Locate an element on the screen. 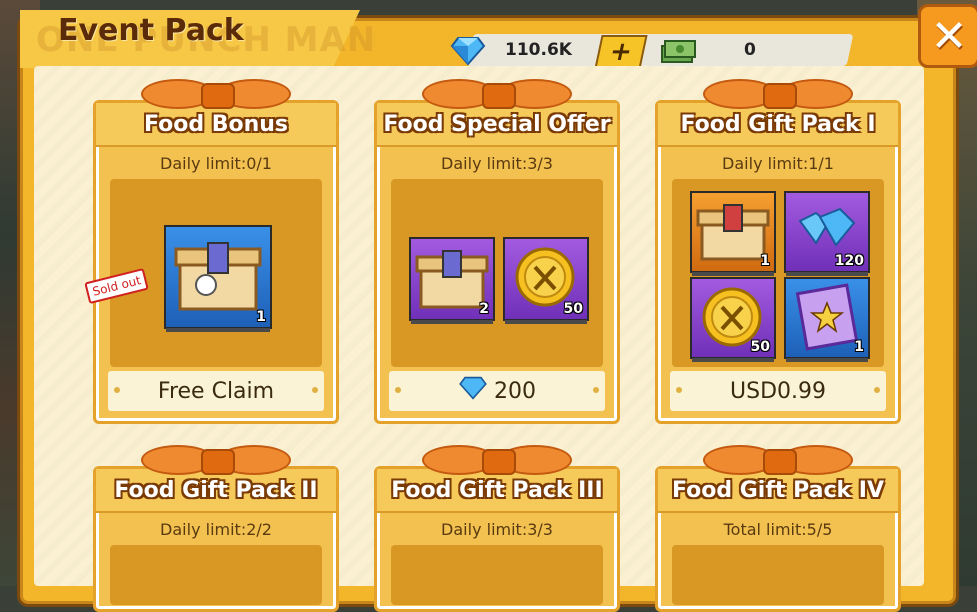 The height and width of the screenshot is (612, 977). pack-card-food-special-offer: Food Special Offer Daily limit:3/3 2 50 is located at coordinates (497, 251).